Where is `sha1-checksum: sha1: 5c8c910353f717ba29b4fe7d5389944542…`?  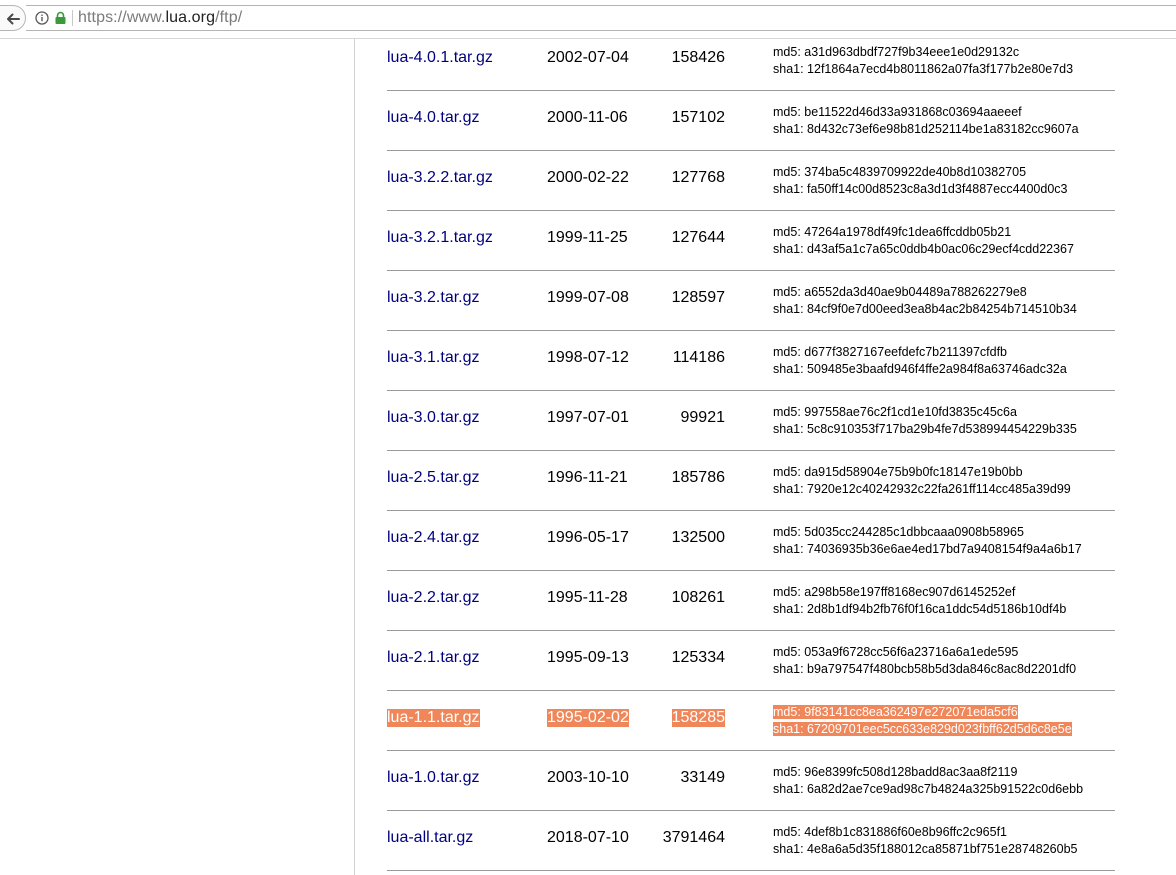
sha1-checksum: sha1: 5c8c910353f717ba29b4fe7d5389944542… is located at coordinates (925, 428).